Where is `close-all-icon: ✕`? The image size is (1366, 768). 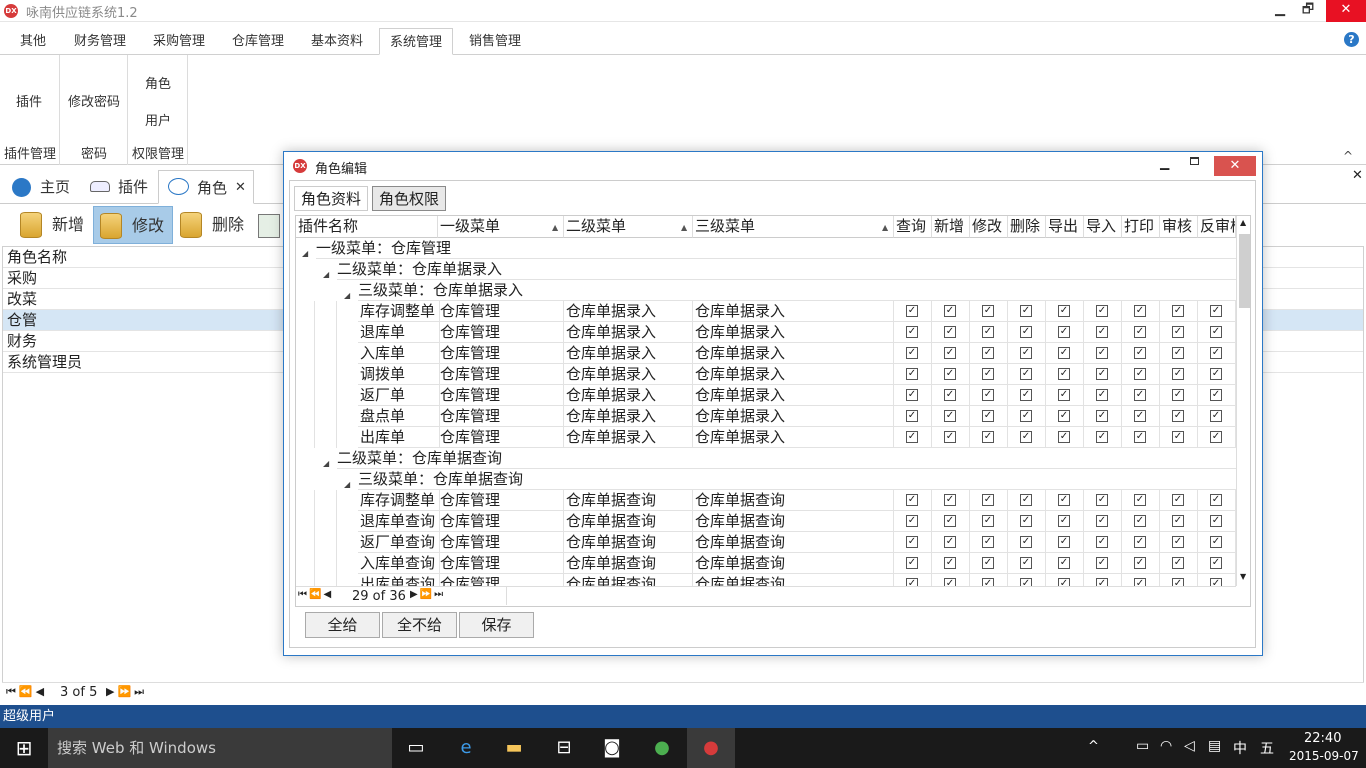 close-all-icon: ✕ is located at coordinates (1357, 175).